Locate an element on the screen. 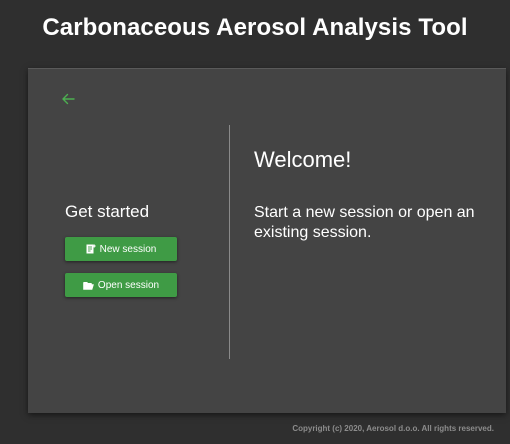 The image size is (510, 444). new-document-icon is located at coordinates (91, 249).